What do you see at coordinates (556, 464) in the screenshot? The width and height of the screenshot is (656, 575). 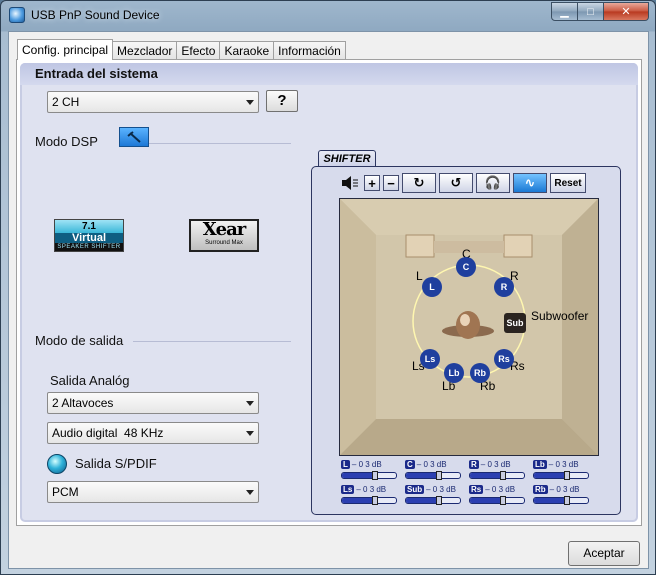 I see `volume-label: Lb – 0 3 dB` at bounding box center [556, 464].